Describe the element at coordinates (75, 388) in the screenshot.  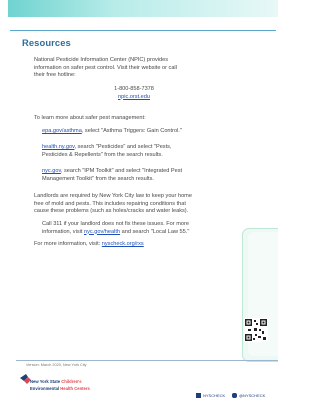
I see `logo-accent-2: Health Centers` at that location.